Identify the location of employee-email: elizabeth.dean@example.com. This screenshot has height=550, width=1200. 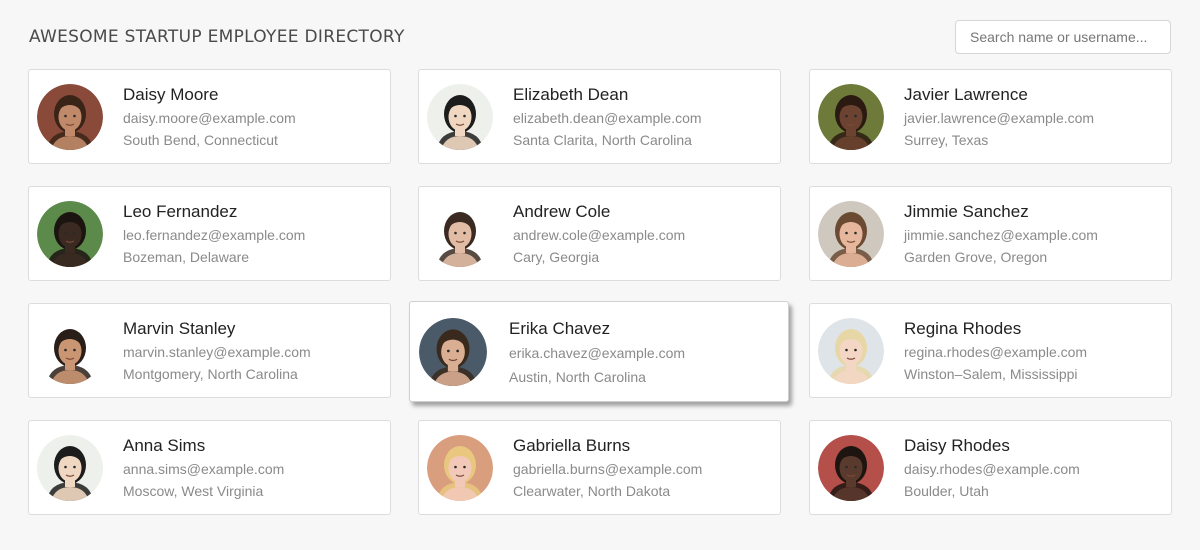
(607, 118).